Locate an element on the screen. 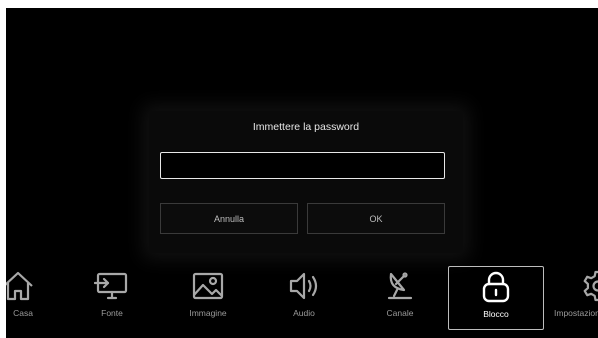 This screenshot has width=598, height=338. menu-label-casa: Casa is located at coordinates (23, 313).